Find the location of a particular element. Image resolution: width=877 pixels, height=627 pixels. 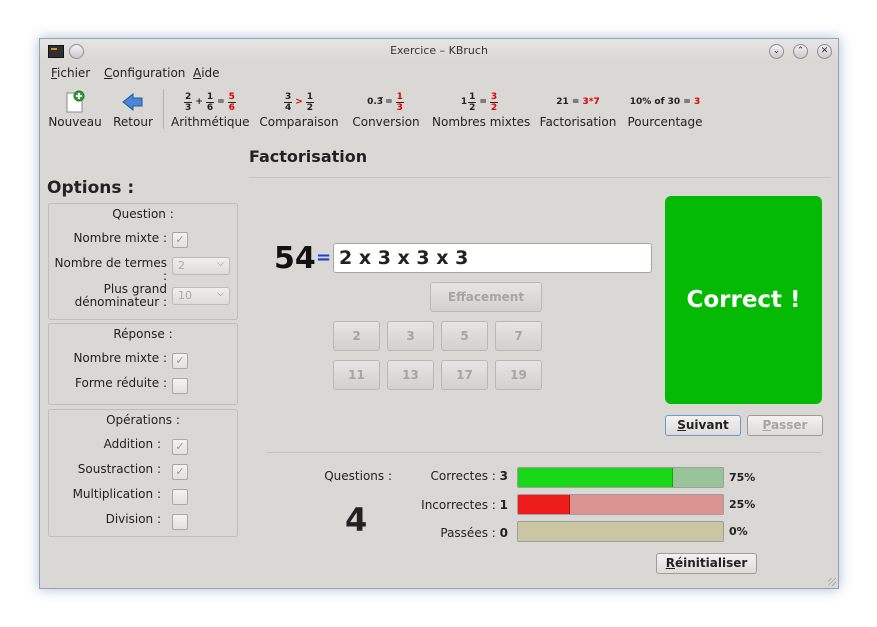

chevron-up-icon: ⌃ is located at coordinates (800, 51).